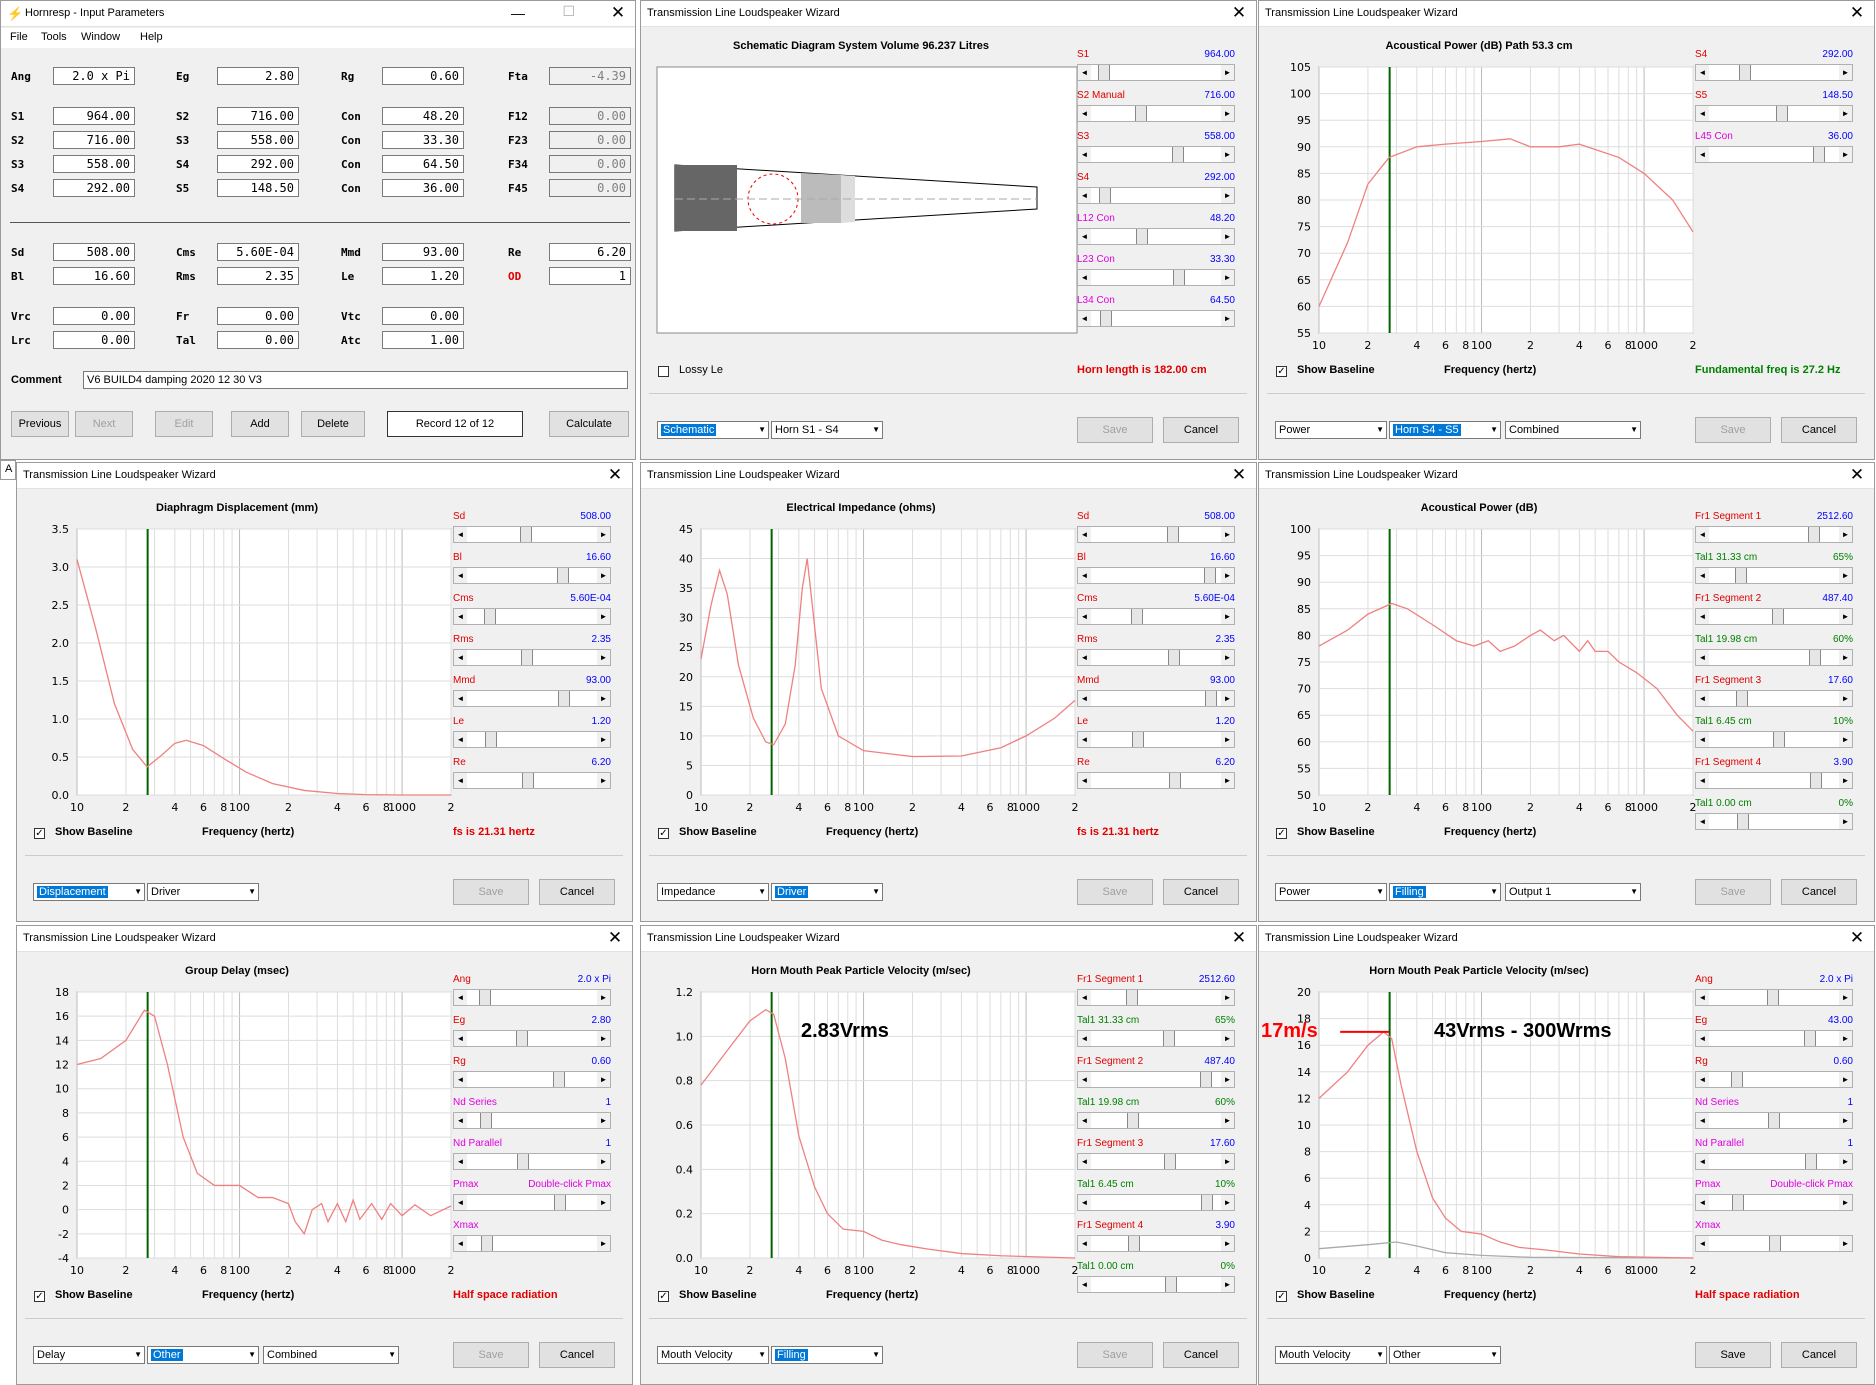  I want to click on param-field: 558.00, so click(258, 140).